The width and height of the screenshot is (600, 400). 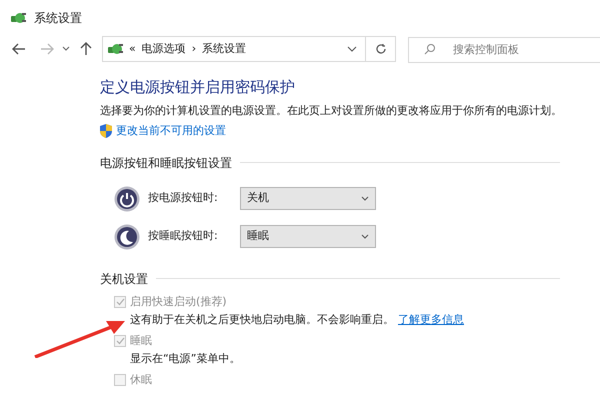 What do you see at coordinates (262, 319) in the screenshot?
I see `option-note: 这有助于在关机之后更快地启动电脑。不会影响重启。` at bounding box center [262, 319].